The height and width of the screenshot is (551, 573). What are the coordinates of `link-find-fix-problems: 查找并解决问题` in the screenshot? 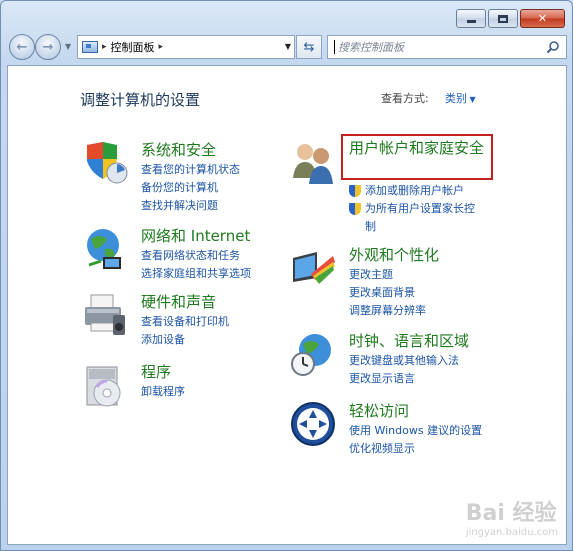 It's located at (190, 206).